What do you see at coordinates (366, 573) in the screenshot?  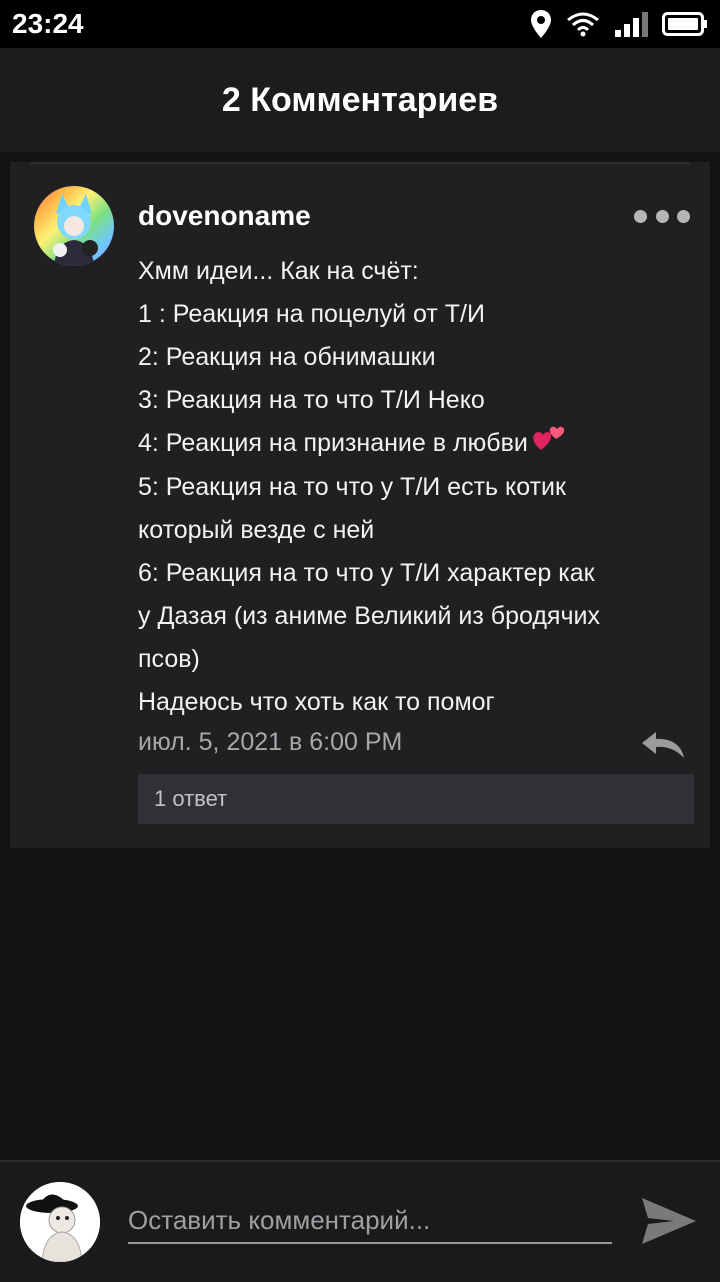 I see `comment-line: 6: Реакция на то что у Т/И характер как` at bounding box center [366, 573].